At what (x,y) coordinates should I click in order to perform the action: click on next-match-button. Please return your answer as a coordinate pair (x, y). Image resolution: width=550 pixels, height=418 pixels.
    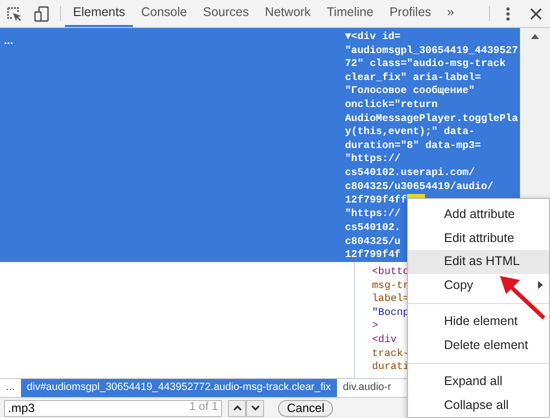
    Looking at the image, I should click on (255, 408).